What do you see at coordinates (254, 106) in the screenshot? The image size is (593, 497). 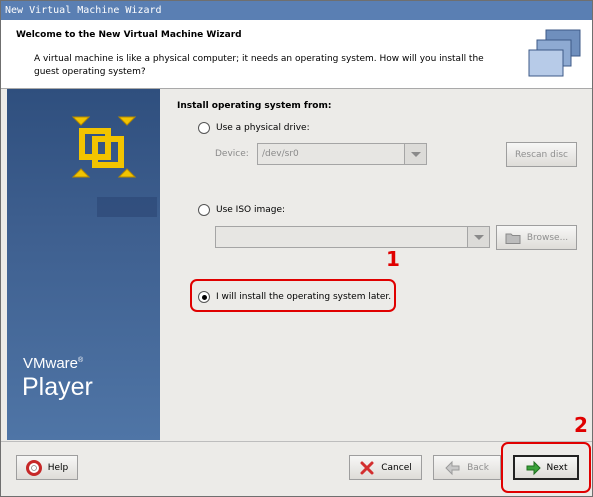 I see `section-title: Install operating system from:` at bounding box center [254, 106].